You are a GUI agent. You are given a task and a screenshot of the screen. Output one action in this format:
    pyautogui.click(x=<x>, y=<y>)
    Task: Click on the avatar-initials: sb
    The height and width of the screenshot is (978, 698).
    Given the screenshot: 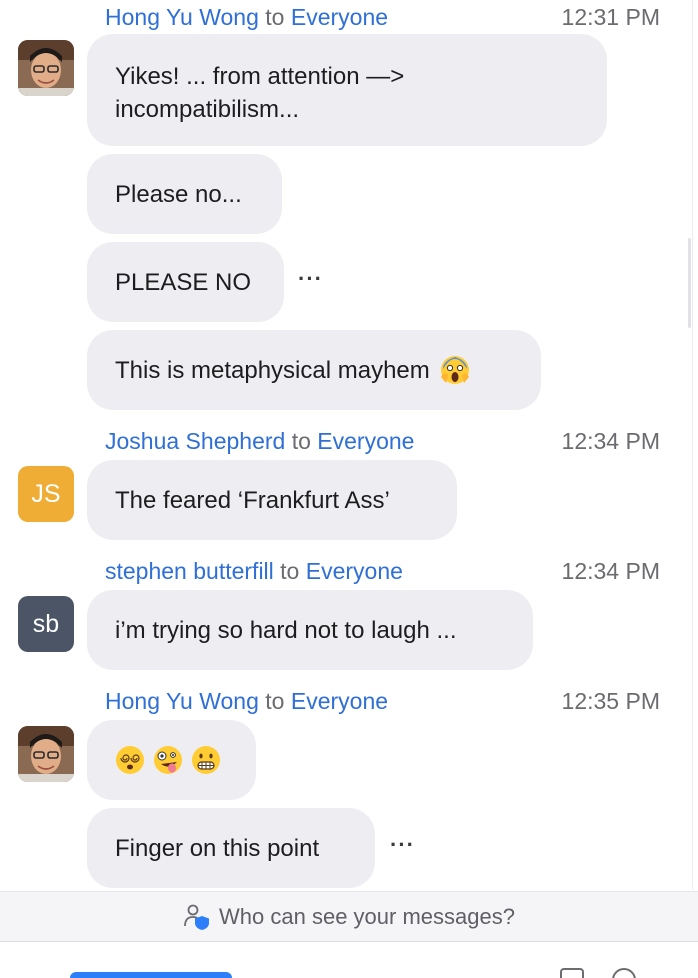 What is the action you would take?
    pyautogui.click(x=46, y=623)
    